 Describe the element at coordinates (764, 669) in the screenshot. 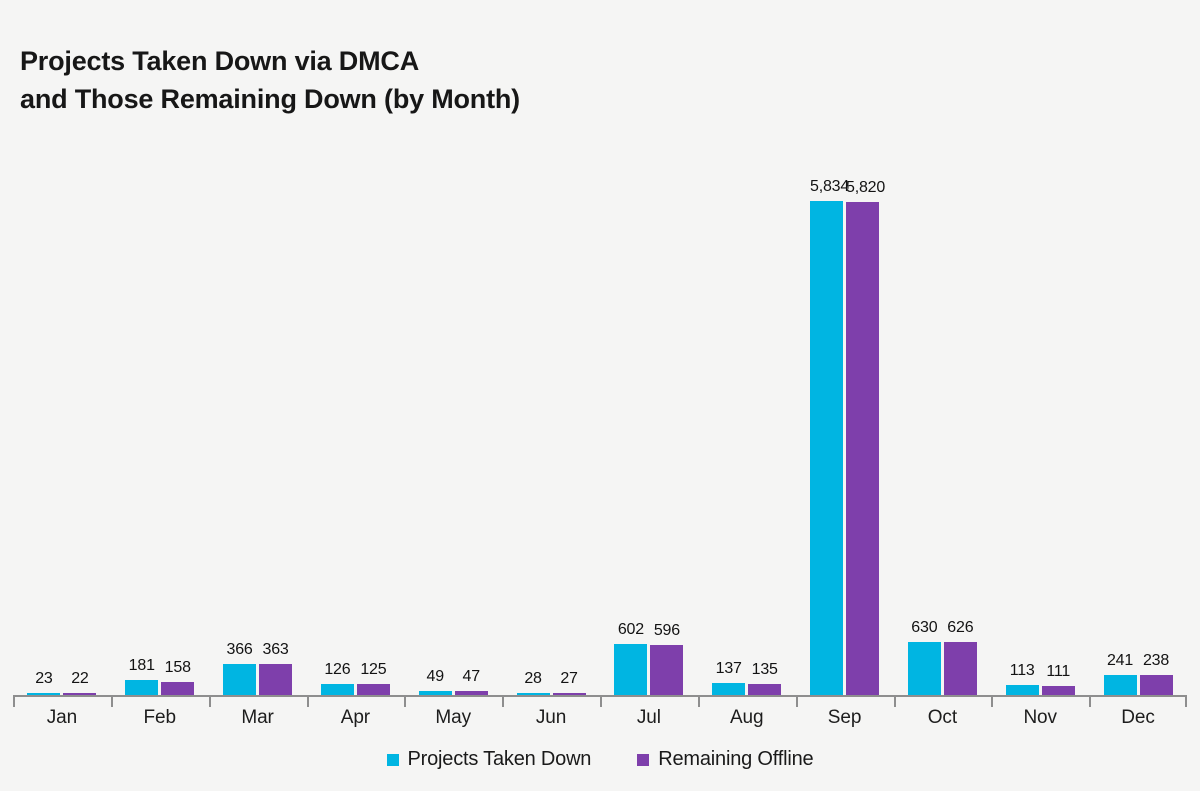

I see `bar-value-label: 135` at that location.